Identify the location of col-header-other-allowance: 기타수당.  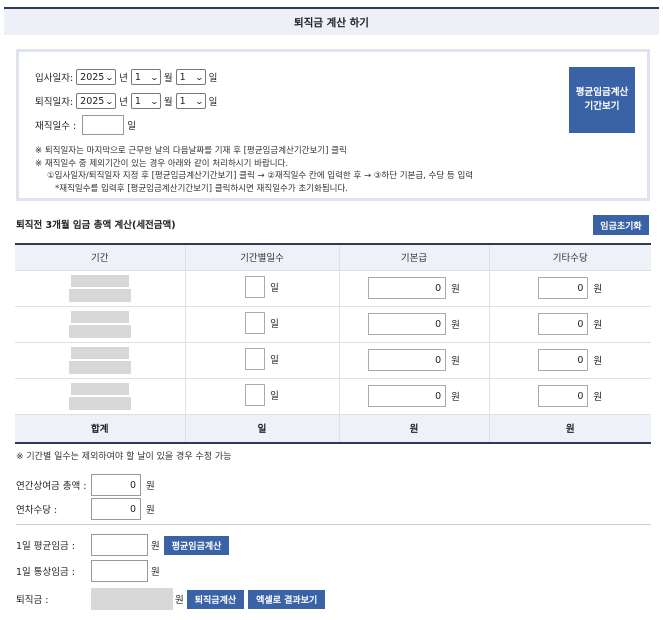
(569, 257).